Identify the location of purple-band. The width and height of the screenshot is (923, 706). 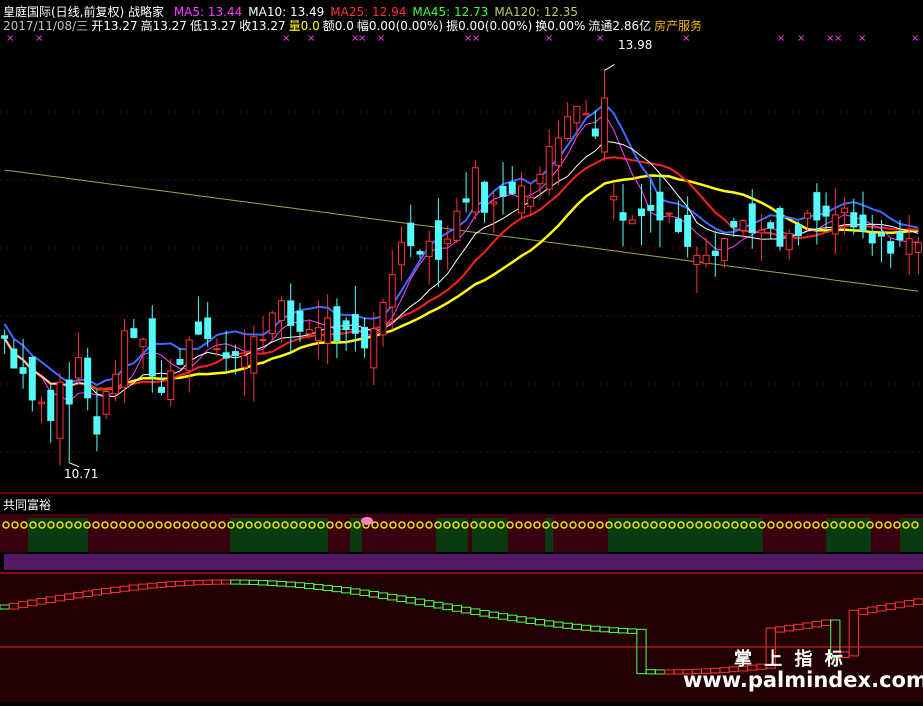
(463, 562).